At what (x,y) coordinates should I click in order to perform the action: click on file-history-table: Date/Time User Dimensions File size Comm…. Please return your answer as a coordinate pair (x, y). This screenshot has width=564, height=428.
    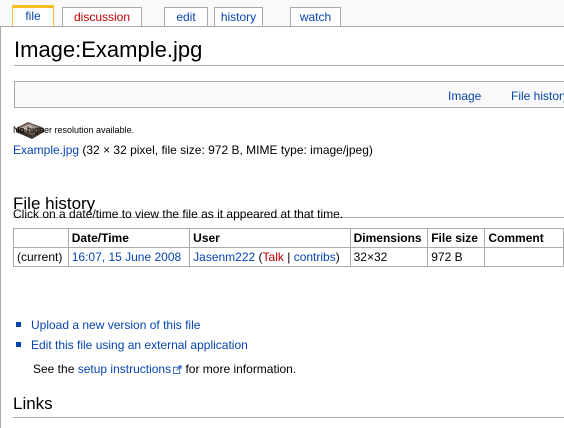
    Looking at the image, I should click on (288, 247).